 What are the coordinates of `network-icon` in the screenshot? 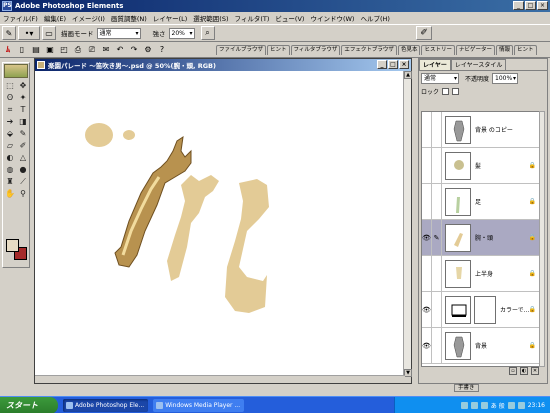 It's located at (521, 405).